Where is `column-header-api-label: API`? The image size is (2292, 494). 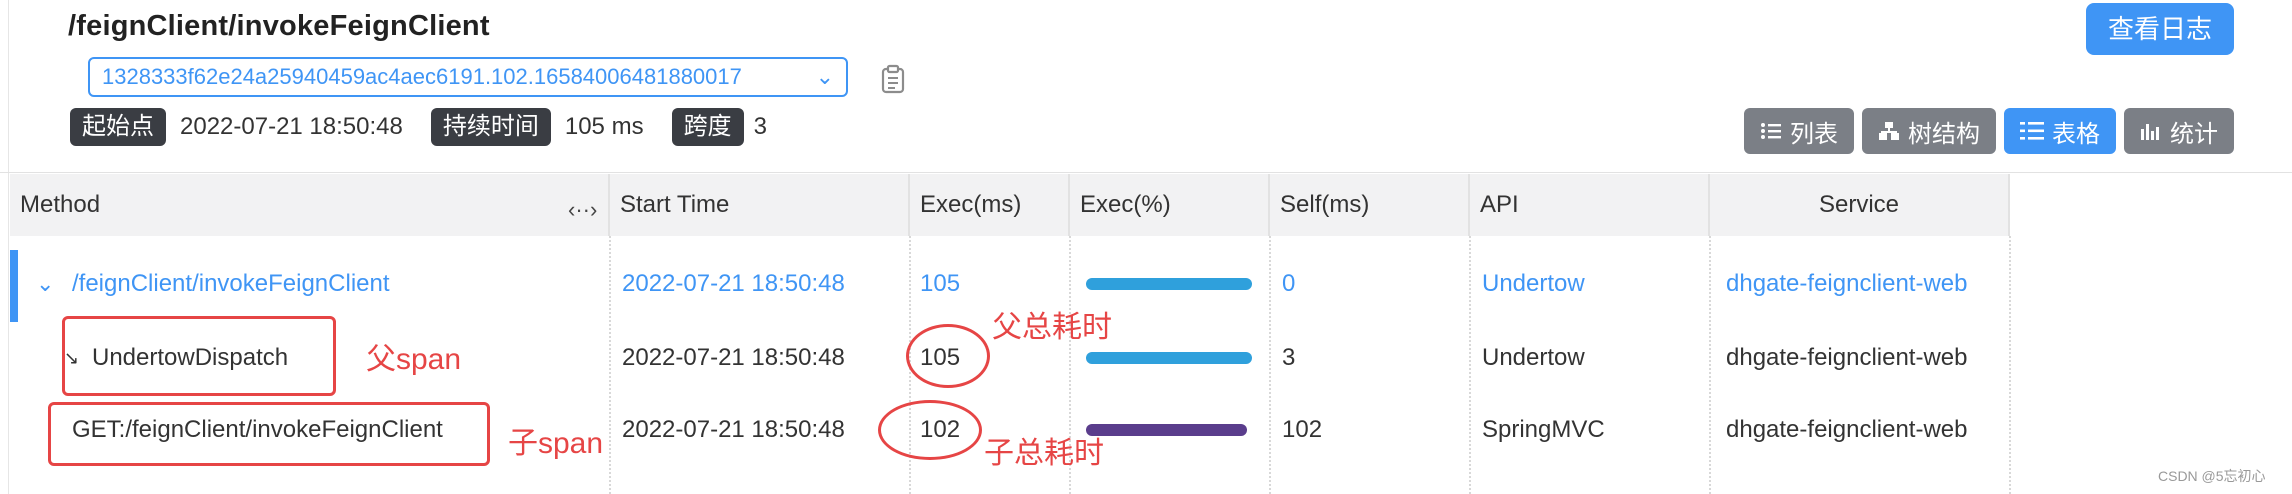
column-header-api-label: API is located at coordinates (1499, 204).